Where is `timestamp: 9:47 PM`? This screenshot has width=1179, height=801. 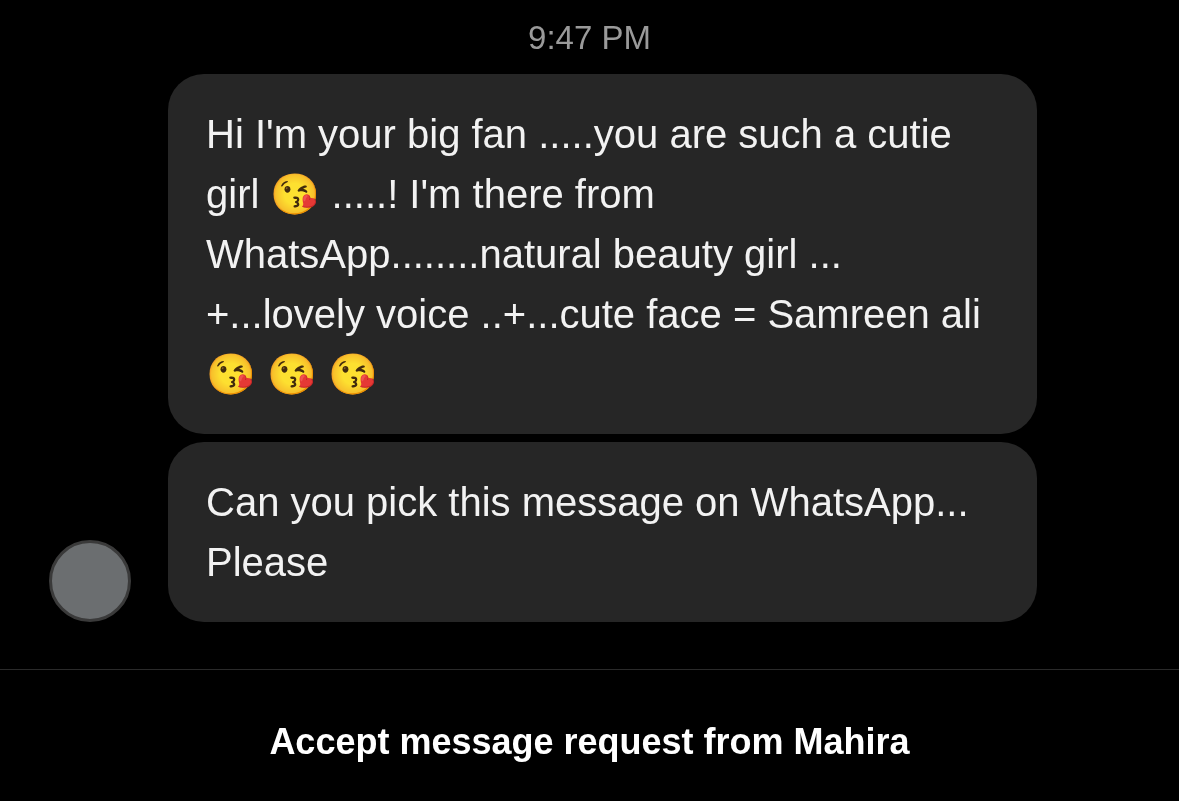
timestamp: 9:47 PM is located at coordinates (589, 38).